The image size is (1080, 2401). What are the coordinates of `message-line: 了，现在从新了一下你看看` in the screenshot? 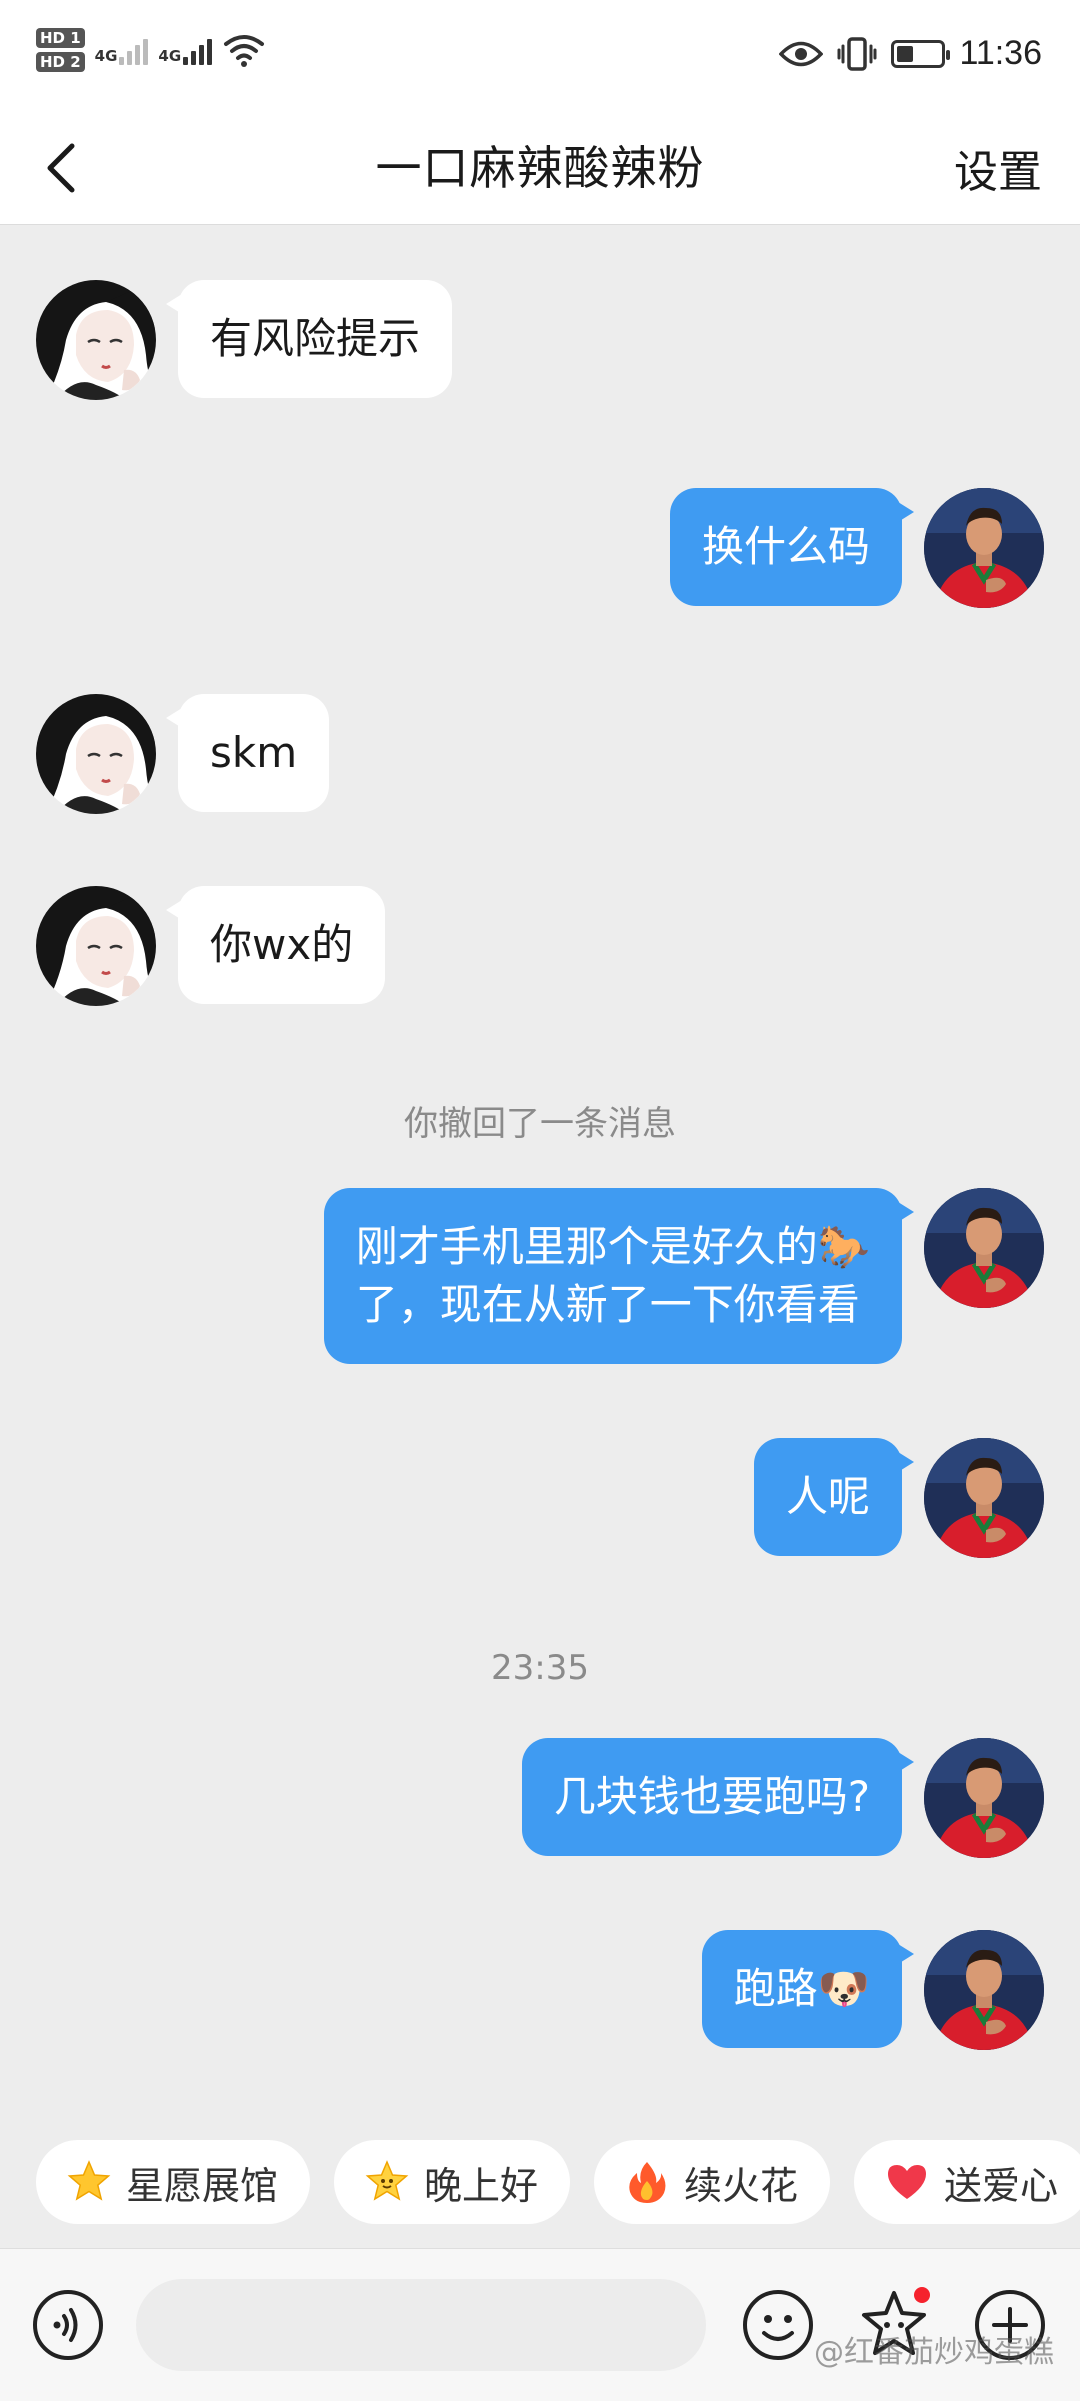 It's located at (607, 1304).